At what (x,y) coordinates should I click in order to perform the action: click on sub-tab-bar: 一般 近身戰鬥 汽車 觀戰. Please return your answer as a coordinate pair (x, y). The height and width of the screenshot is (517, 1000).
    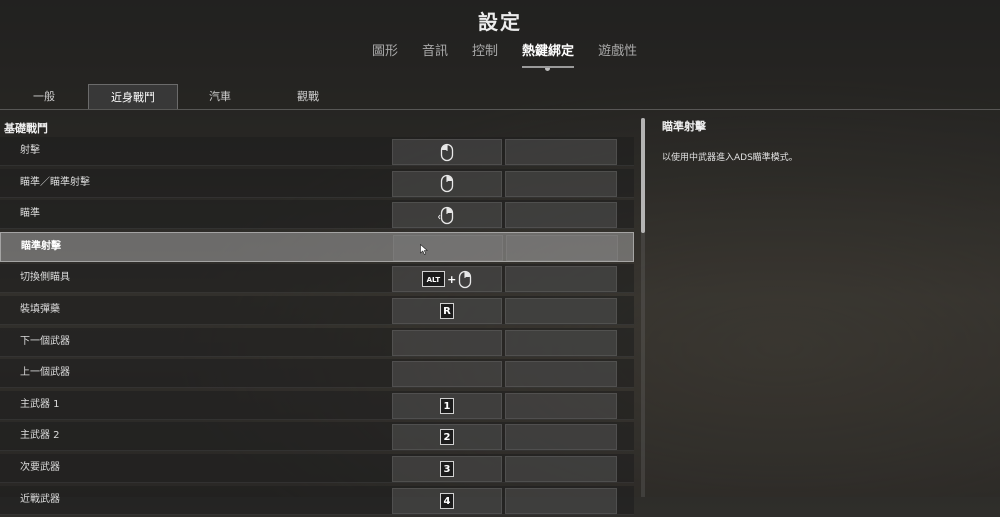
    Looking at the image, I should click on (500, 97).